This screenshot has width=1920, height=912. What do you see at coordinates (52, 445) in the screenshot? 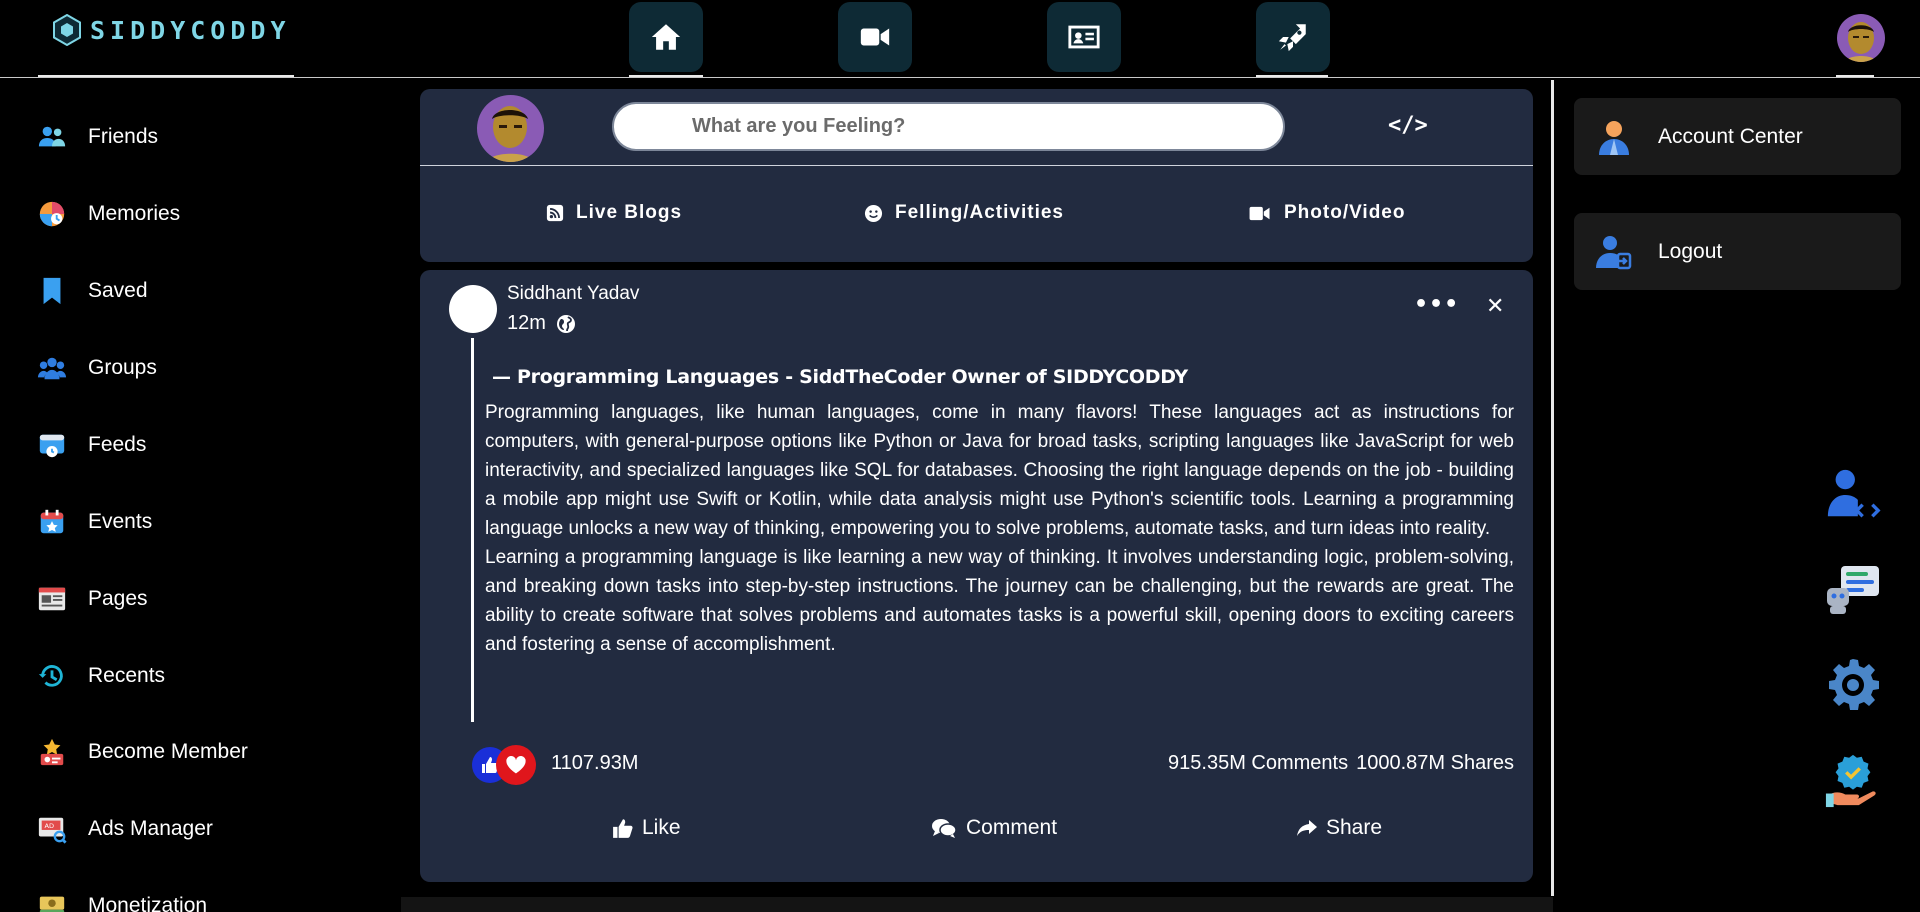
I see `feeds-icon` at bounding box center [52, 445].